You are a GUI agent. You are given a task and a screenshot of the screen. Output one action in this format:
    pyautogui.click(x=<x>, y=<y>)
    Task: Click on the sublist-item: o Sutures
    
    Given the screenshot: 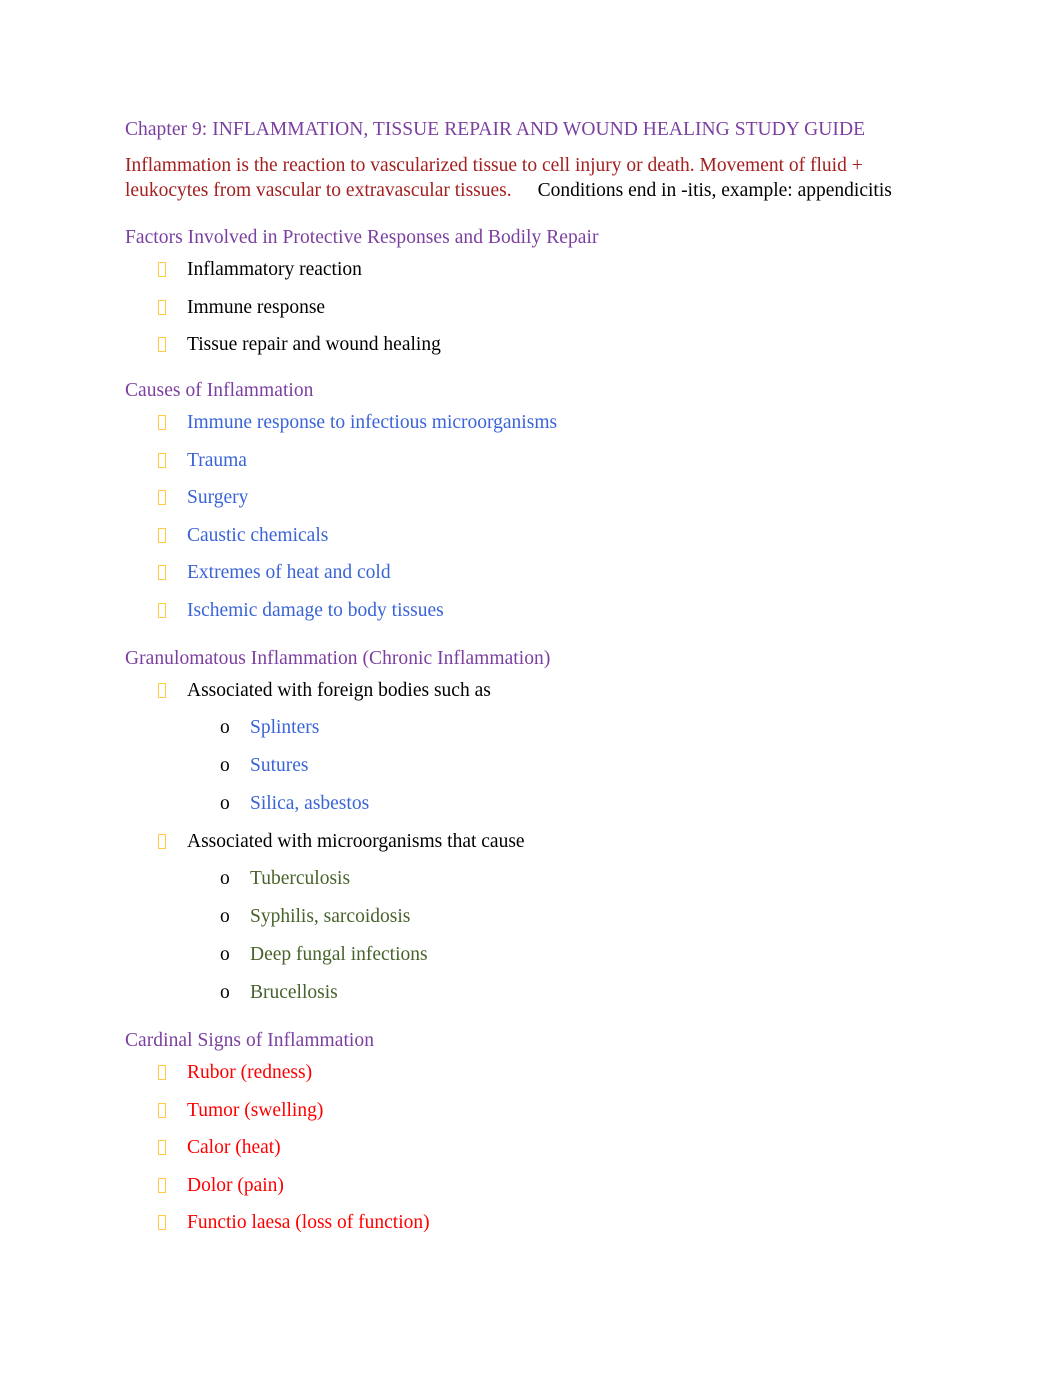 What is the action you would take?
    pyautogui.click(x=562, y=766)
    